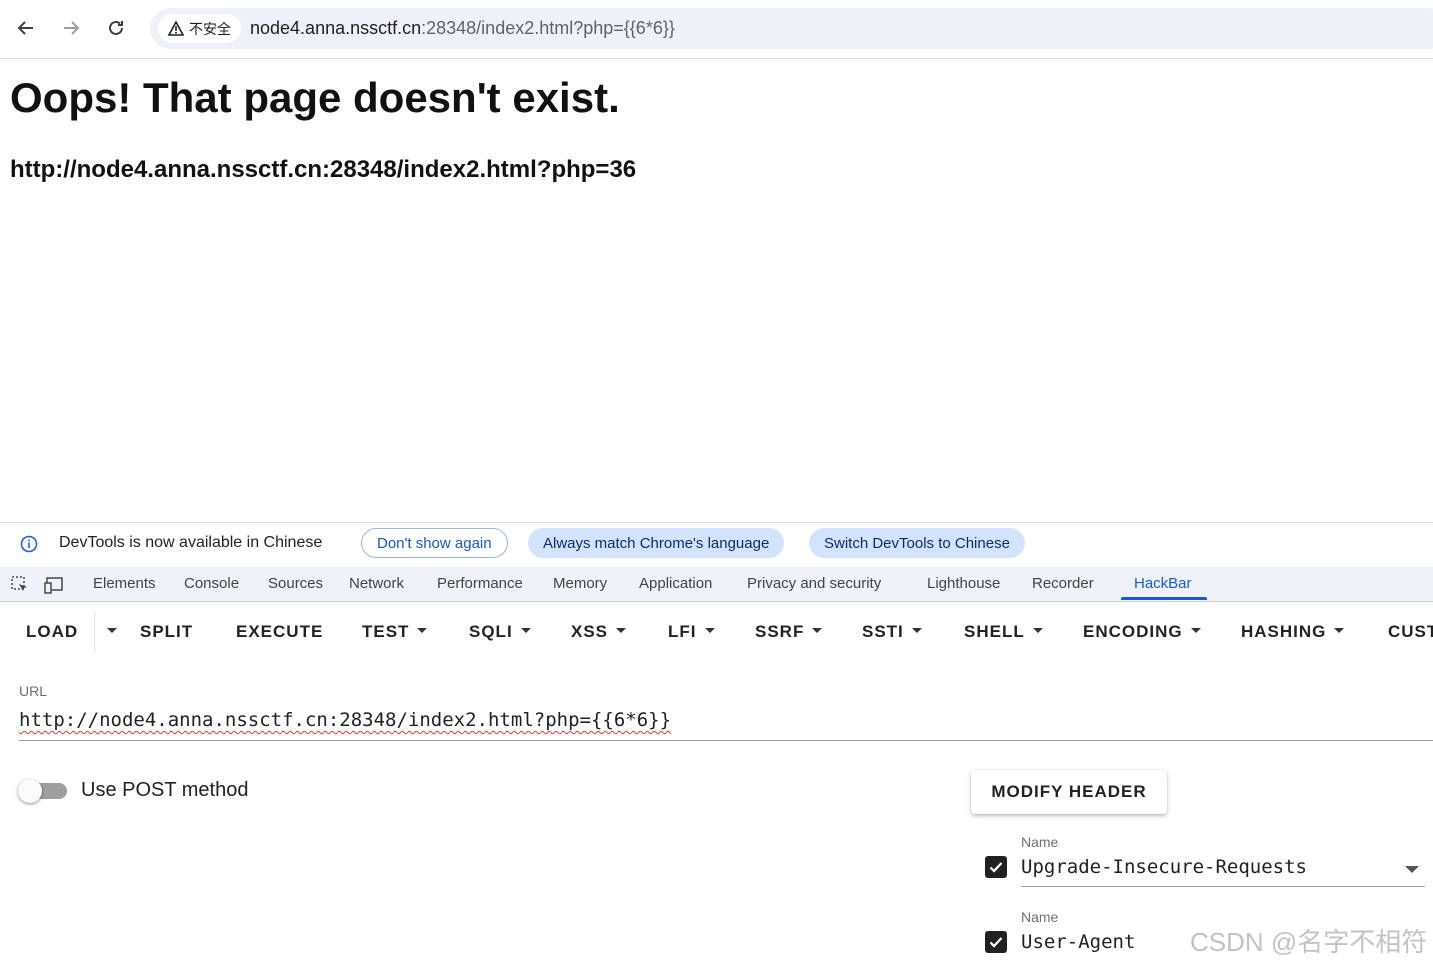  I want to click on tab-performance: Performance, so click(480, 583).